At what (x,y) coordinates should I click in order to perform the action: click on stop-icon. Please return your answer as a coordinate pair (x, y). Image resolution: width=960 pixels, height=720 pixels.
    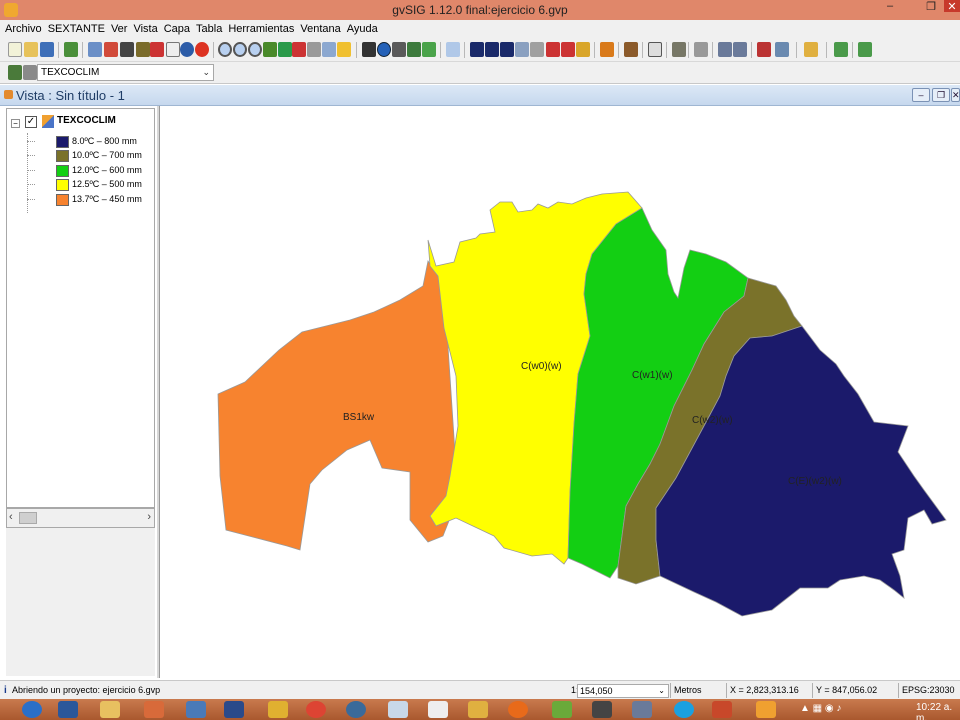
    Looking at the image, I should click on (202, 49).